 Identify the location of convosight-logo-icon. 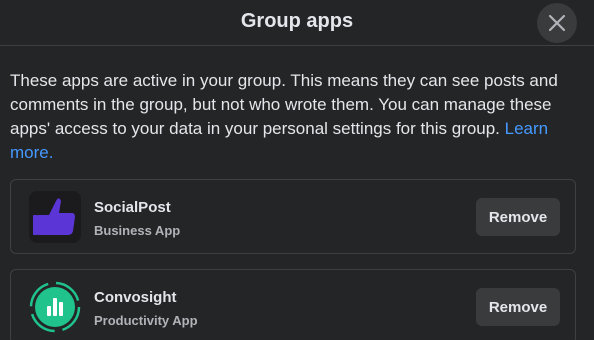
(55, 307).